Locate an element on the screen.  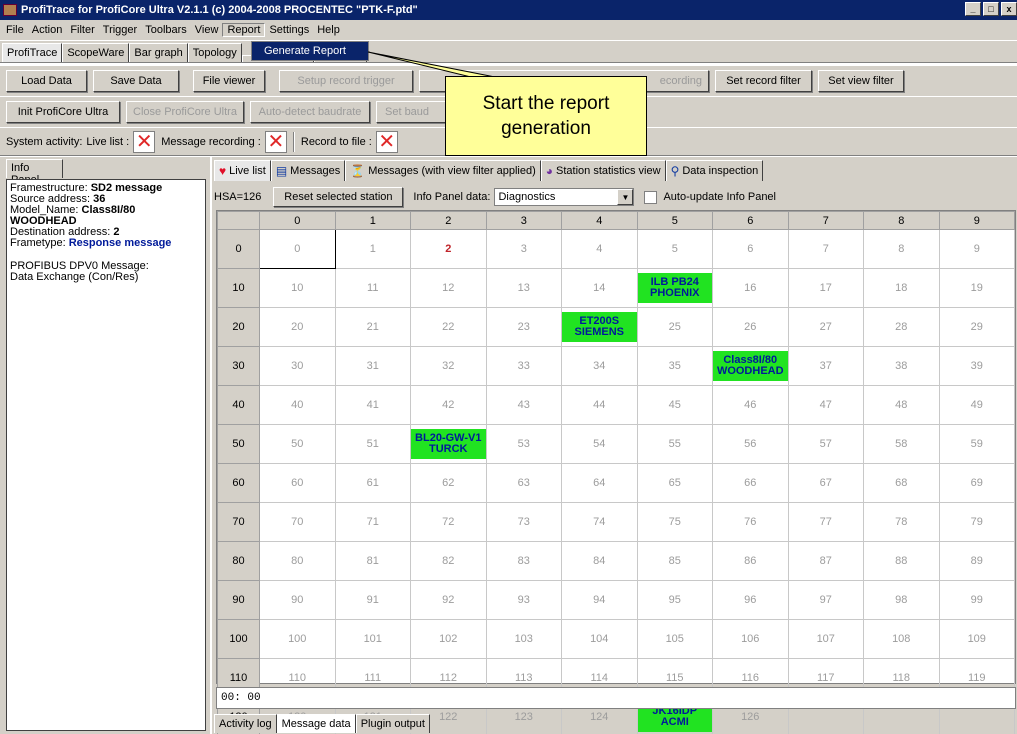
menu-trigger: Trigger is located at coordinates (120, 30).